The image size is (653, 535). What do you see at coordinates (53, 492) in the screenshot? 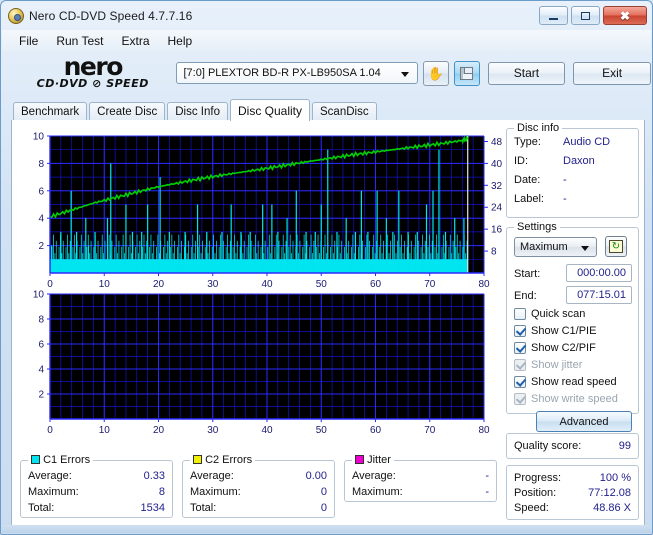
I see `c1-maximum-label: Maximum:` at bounding box center [53, 492].